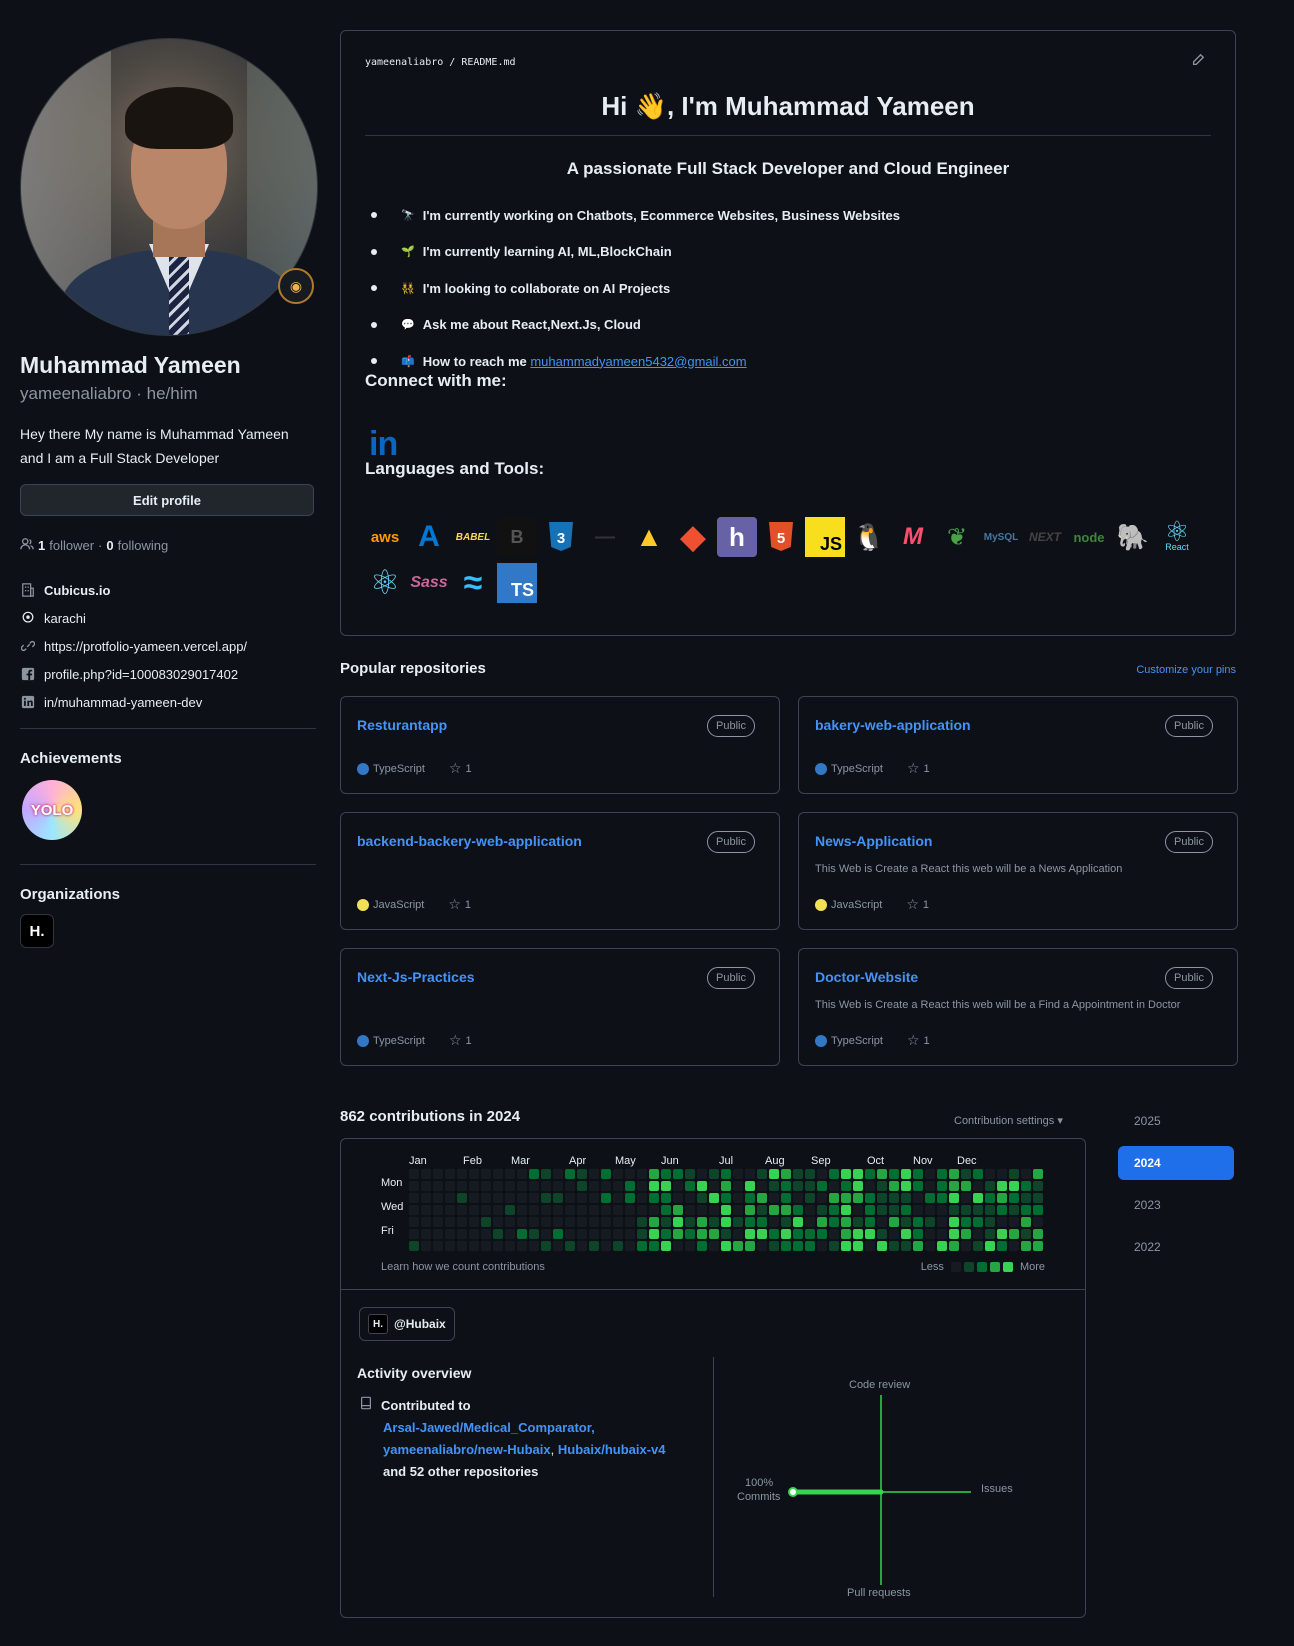 The height and width of the screenshot is (1646, 1294). Describe the element at coordinates (71, 545) in the screenshot. I see `followers-label: follower` at that location.